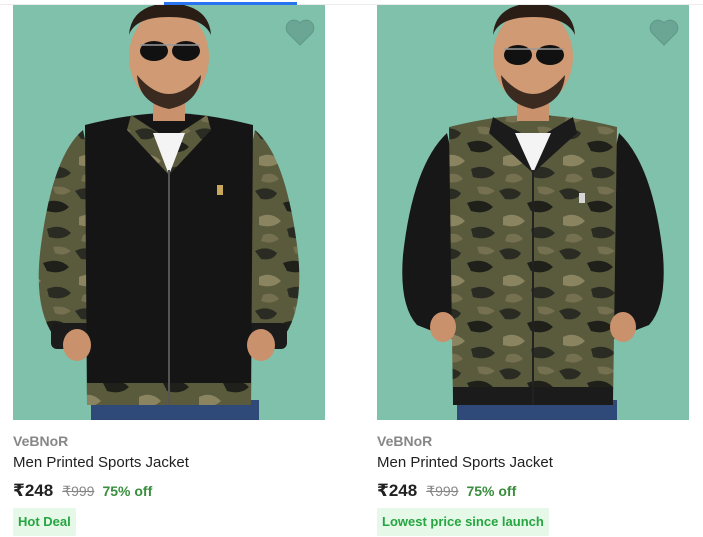 The width and height of the screenshot is (703, 537). What do you see at coordinates (463, 522) in the screenshot?
I see `deal-badge: Lowest price since launch` at bounding box center [463, 522].